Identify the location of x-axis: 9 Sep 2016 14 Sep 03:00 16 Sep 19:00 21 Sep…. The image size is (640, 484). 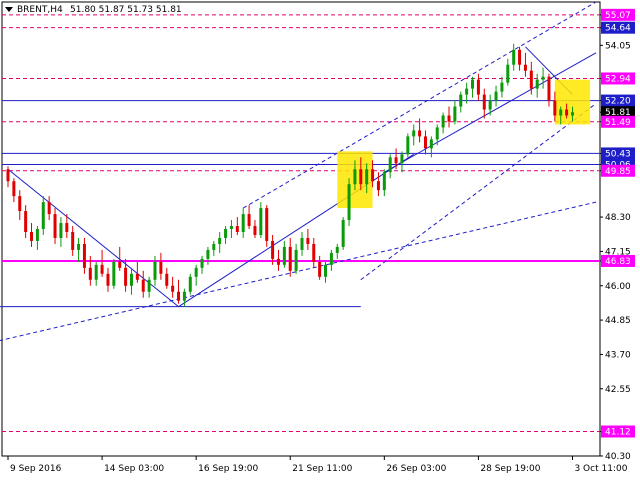
(317, 465).